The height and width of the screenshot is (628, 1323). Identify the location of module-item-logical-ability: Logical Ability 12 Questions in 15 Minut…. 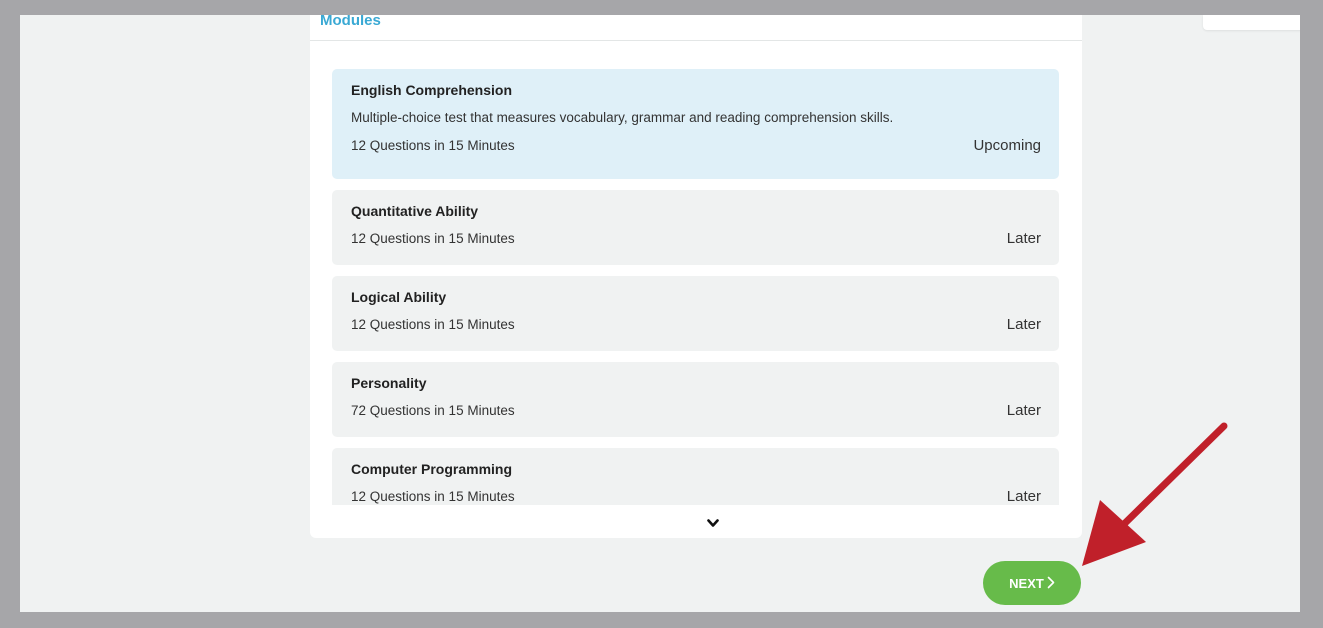
(695, 313).